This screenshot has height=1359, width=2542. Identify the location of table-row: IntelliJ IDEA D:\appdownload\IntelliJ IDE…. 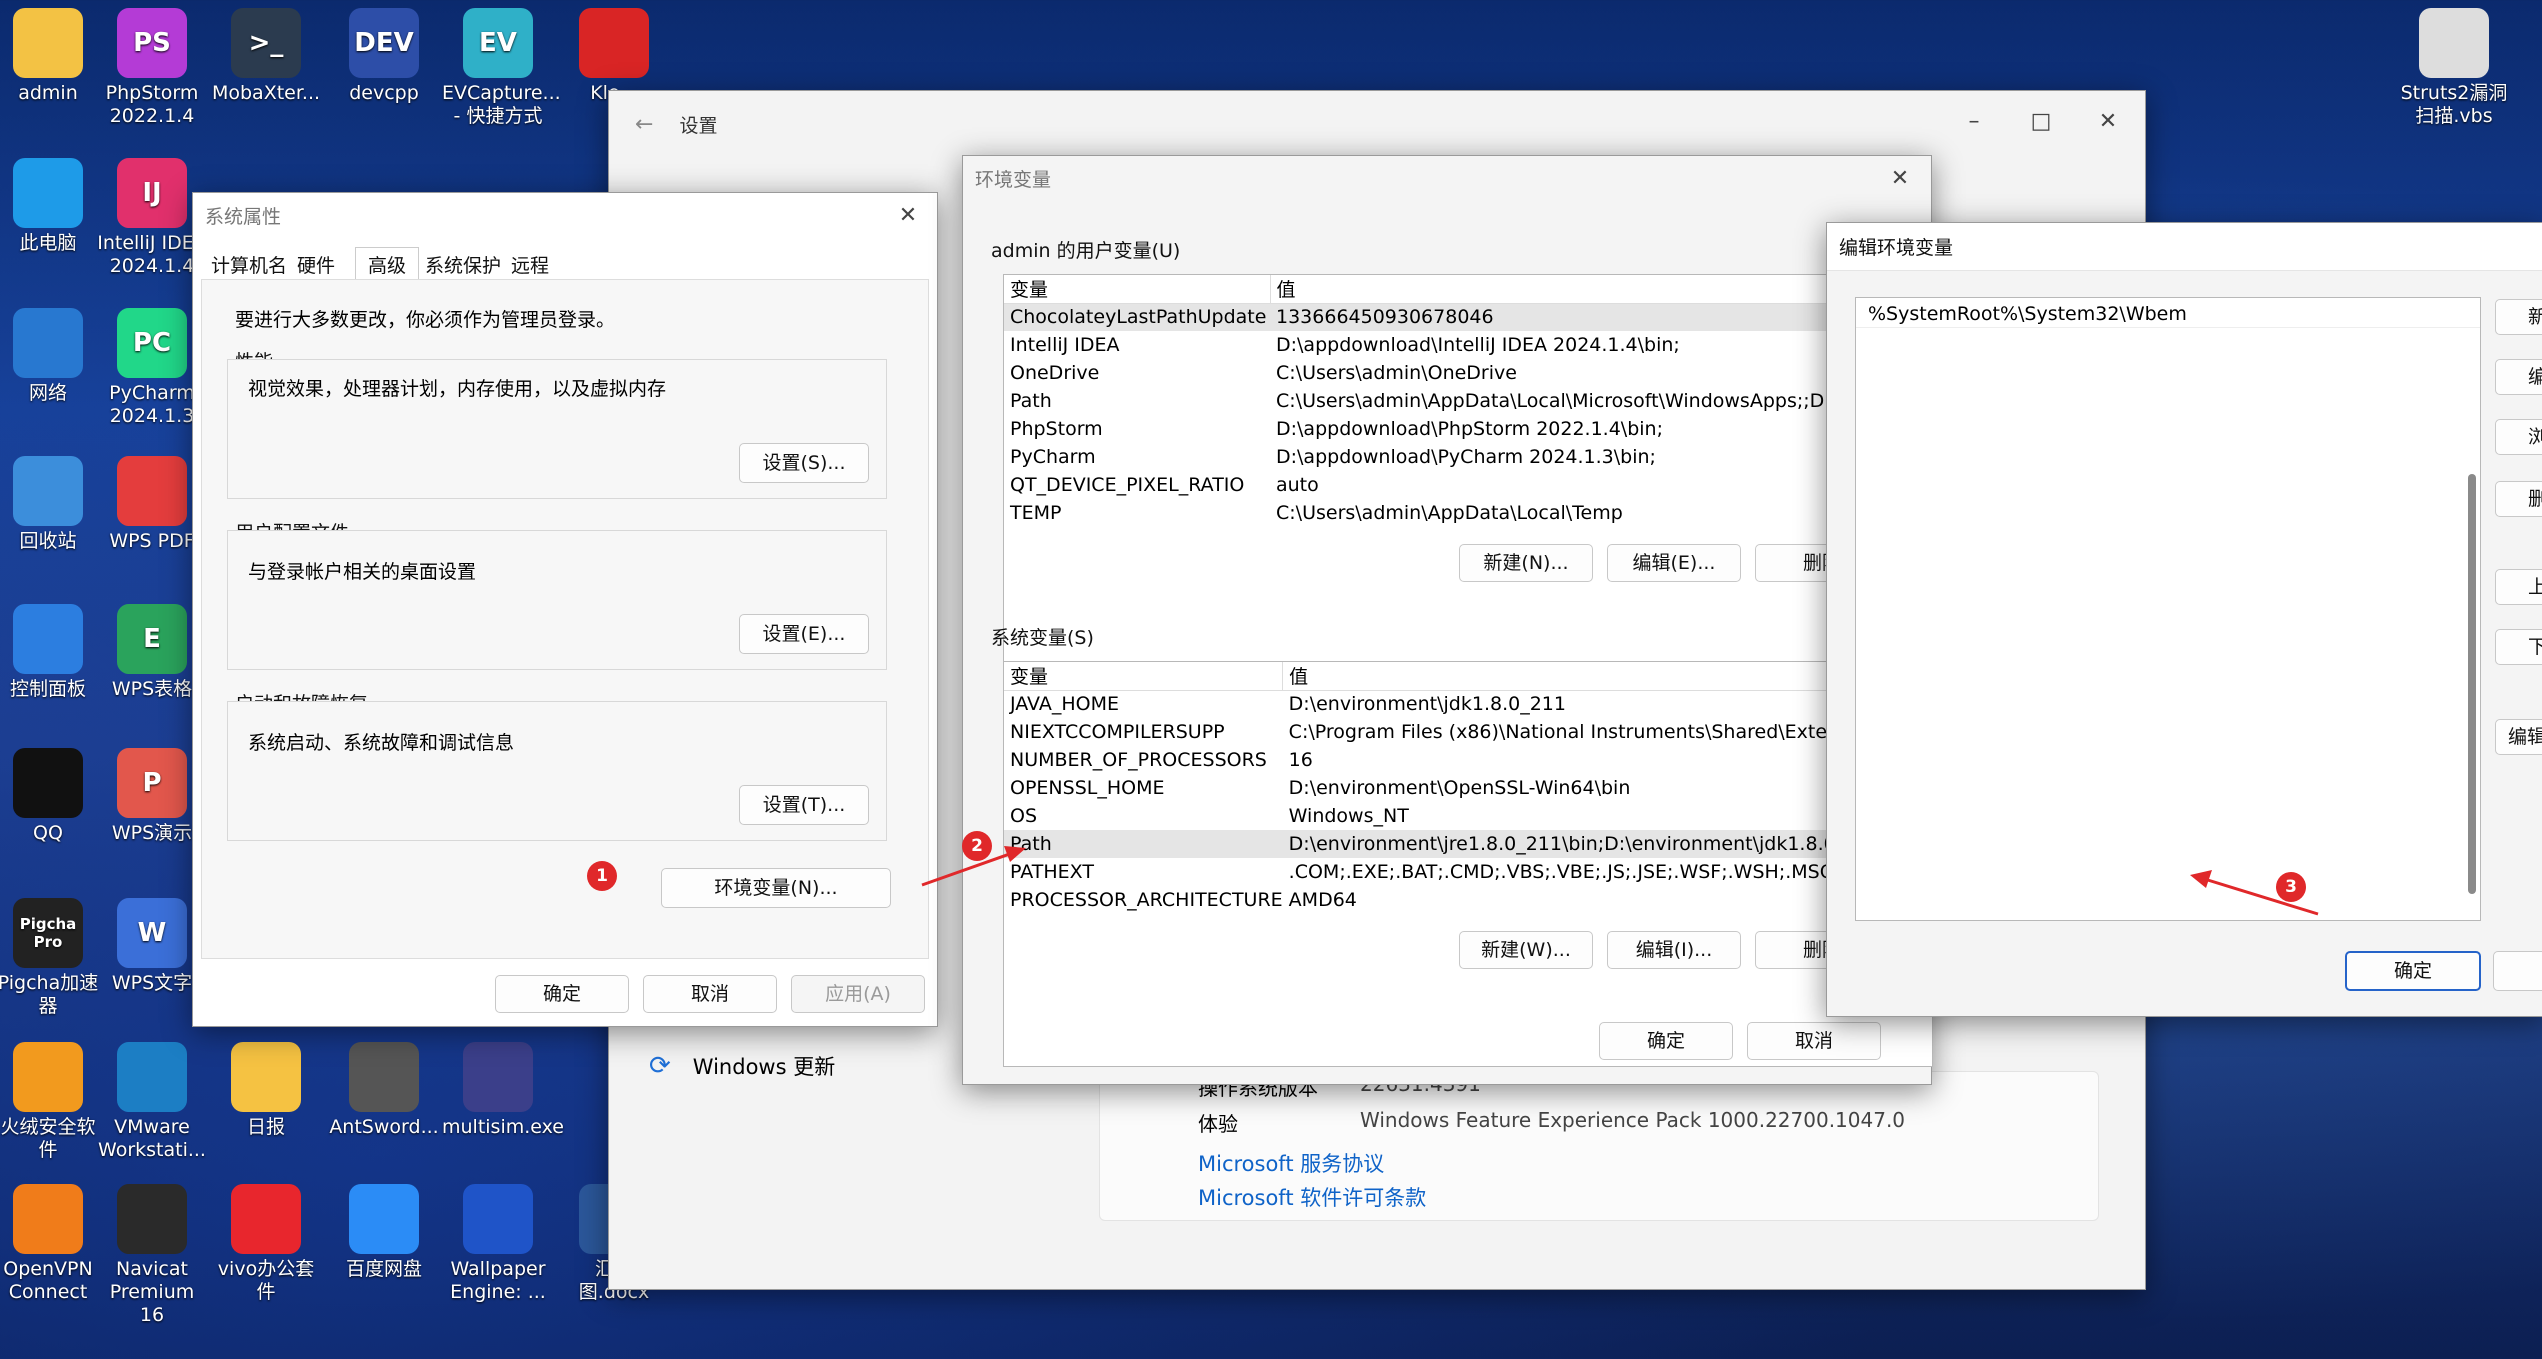
(1468, 345).